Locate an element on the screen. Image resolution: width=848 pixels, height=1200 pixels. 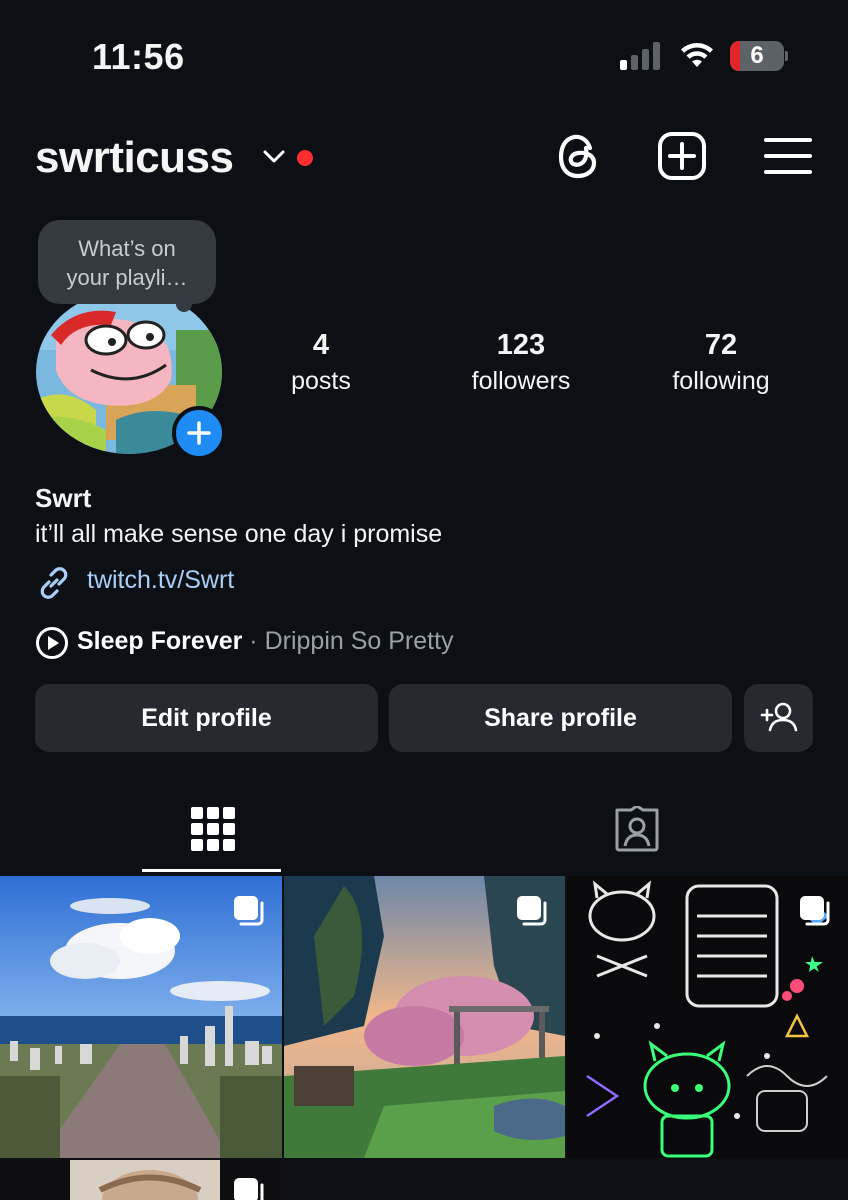
add-person-icon is located at coordinates (779, 717).